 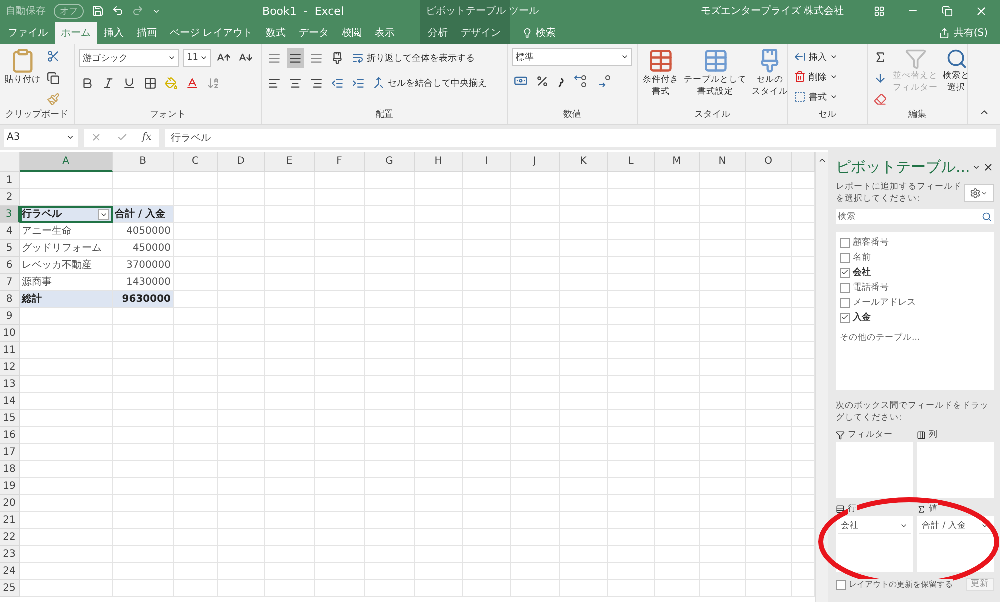 I want to click on italic-icon, so click(x=108, y=83).